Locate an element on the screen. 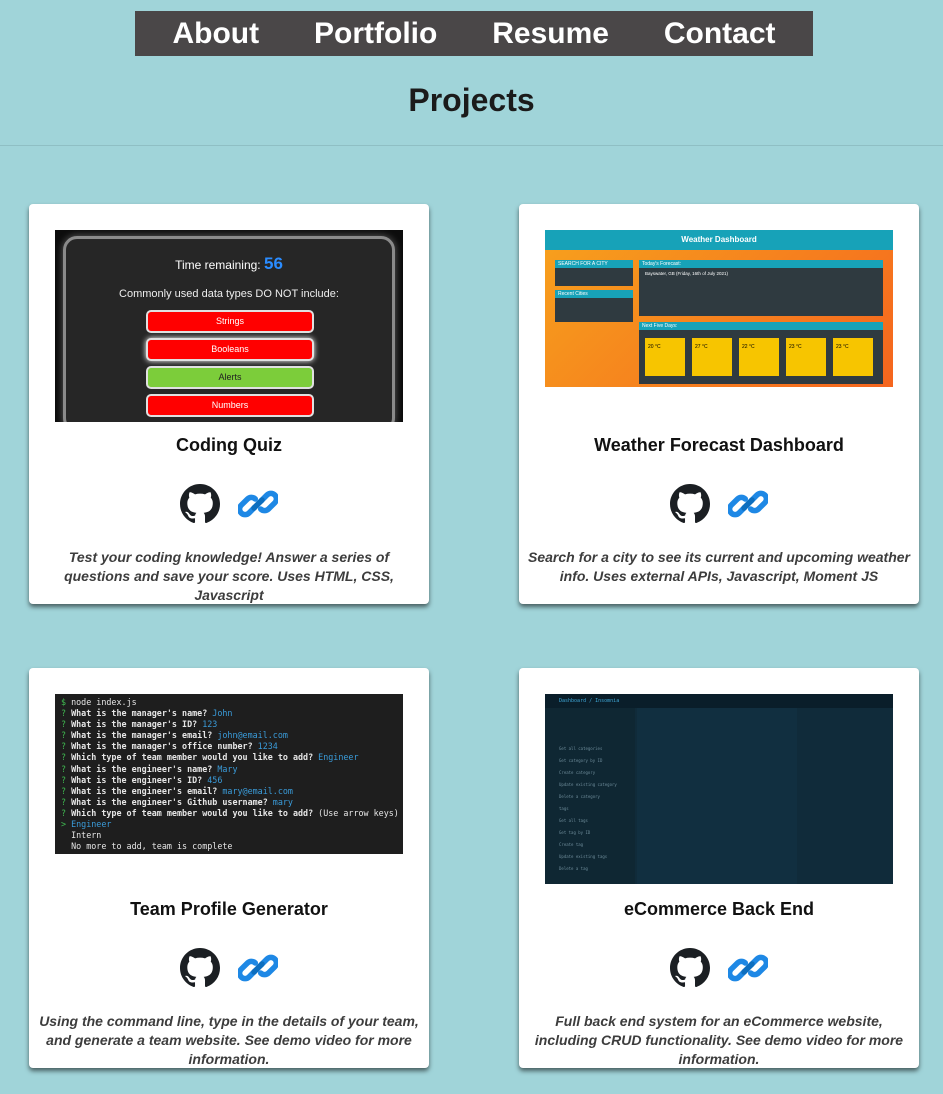  terminal-line: Intern is located at coordinates (86, 835).